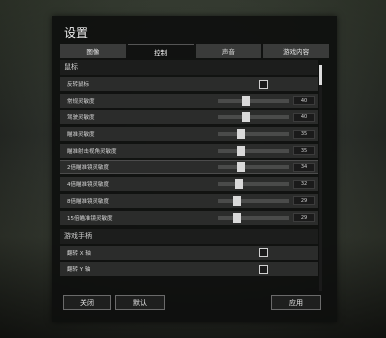 This screenshot has width=386, height=338. I want to click on setting-label: 15倍瞄准镜灵敏度, so click(90, 218).